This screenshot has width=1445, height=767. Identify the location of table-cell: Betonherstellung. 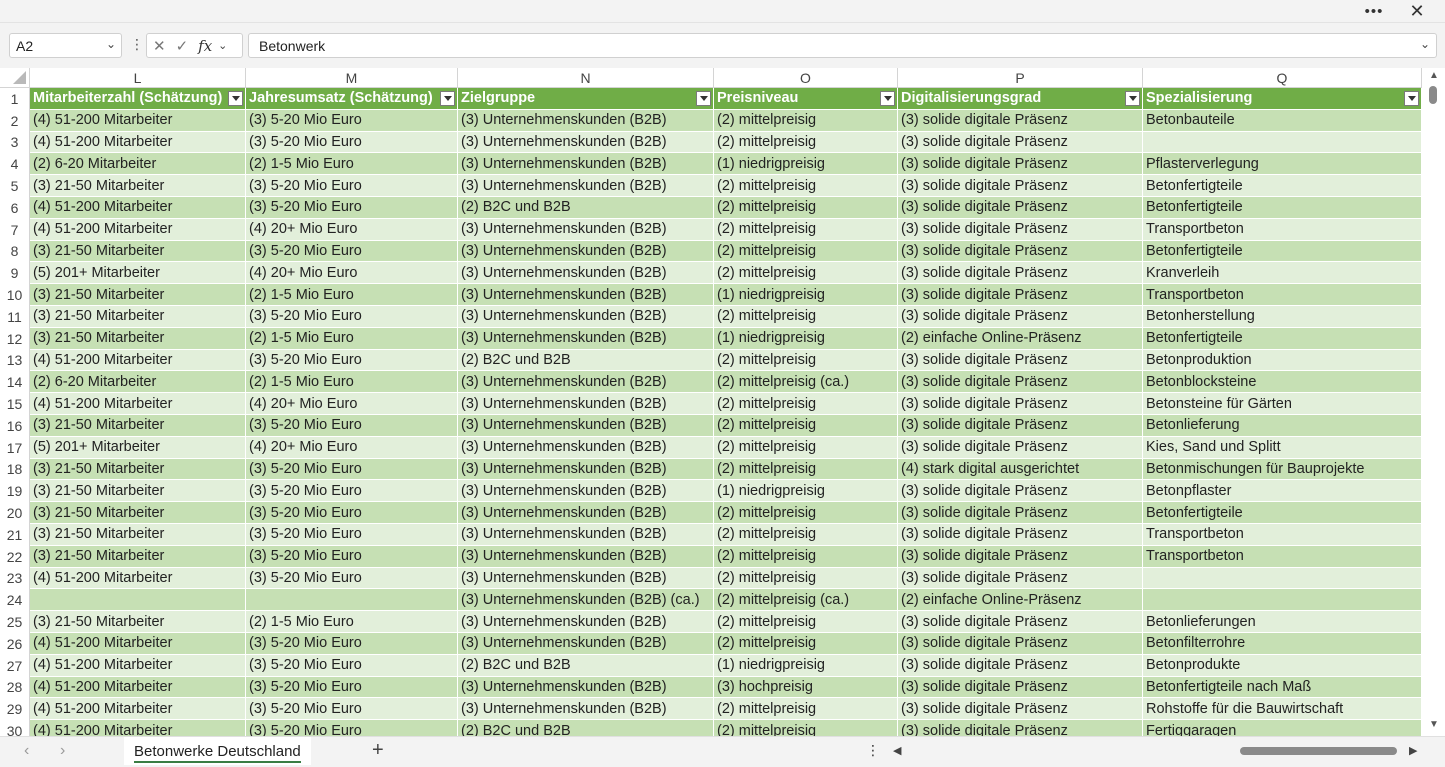
(1282, 316).